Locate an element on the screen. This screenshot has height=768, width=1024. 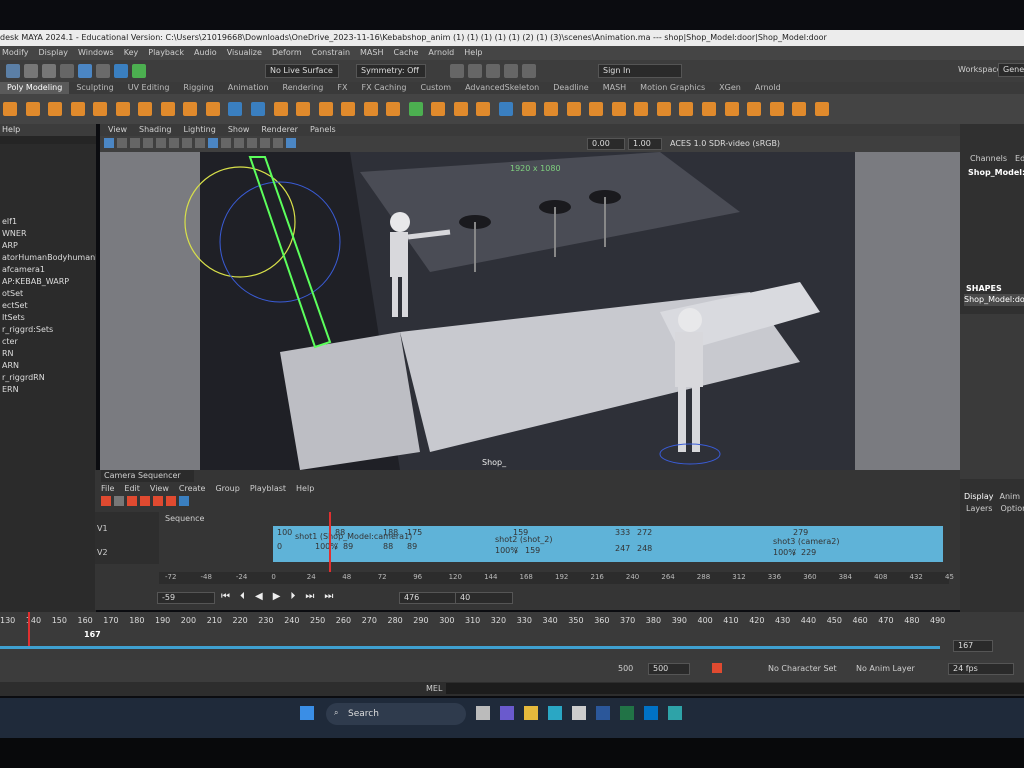
symmetry-dropdown: Symmetry: Off is located at coordinates (391, 71).